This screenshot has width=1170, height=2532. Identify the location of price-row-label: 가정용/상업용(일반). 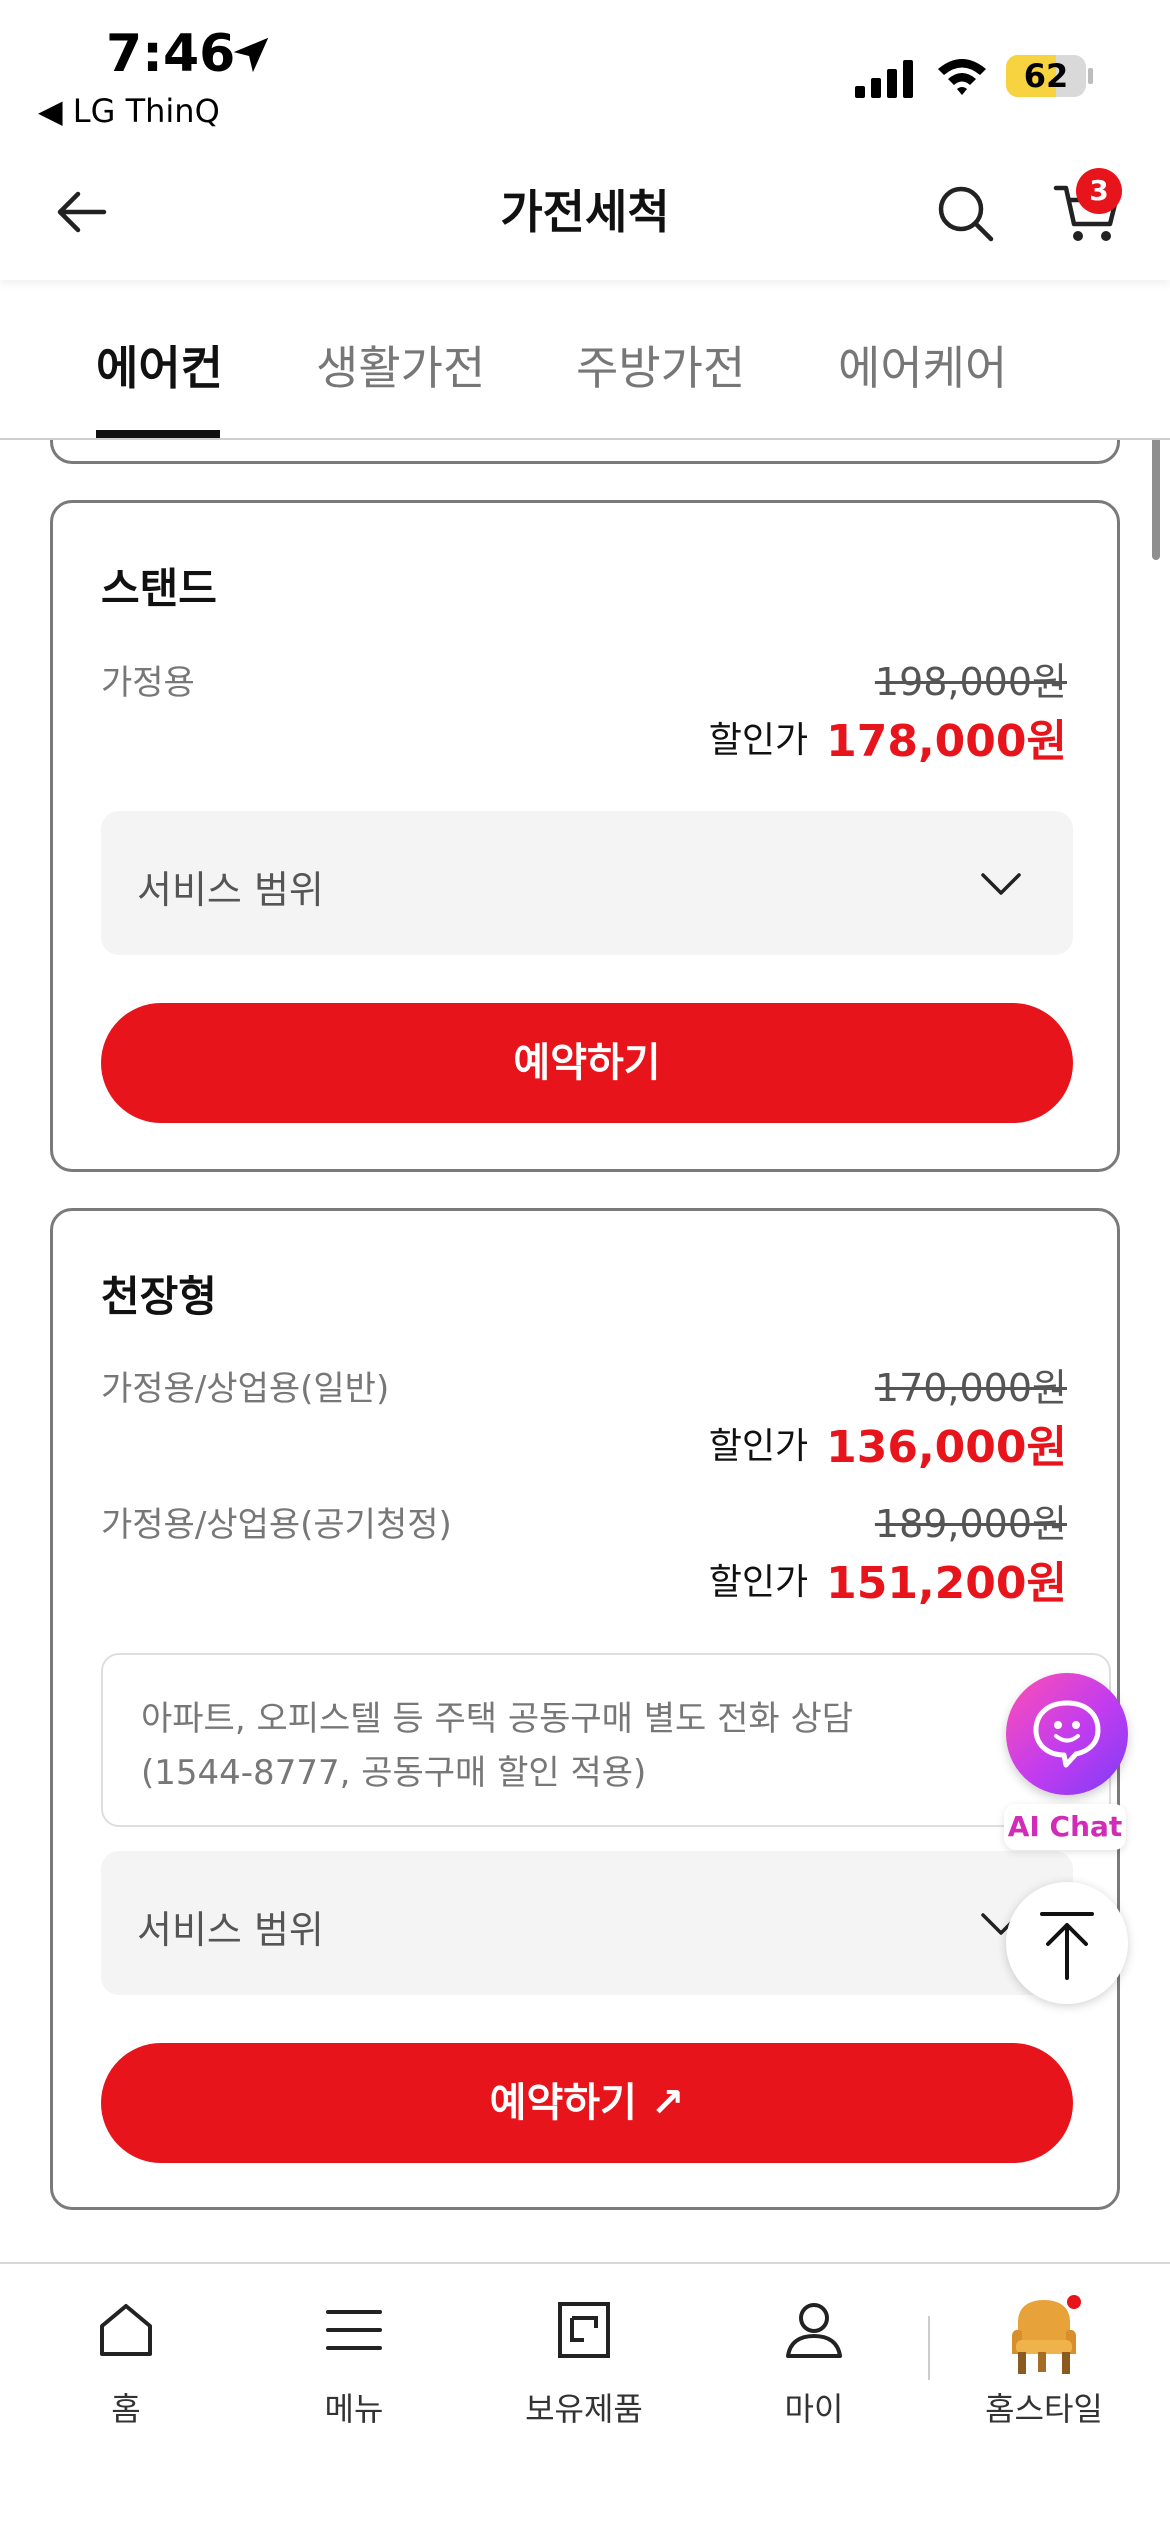
(245, 1389).